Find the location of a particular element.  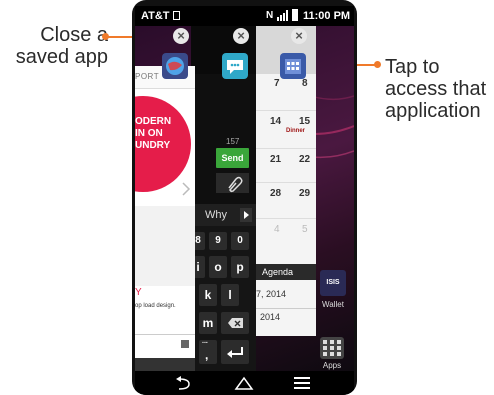

agenda-header: Agenda is located at coordinates (286, 272).